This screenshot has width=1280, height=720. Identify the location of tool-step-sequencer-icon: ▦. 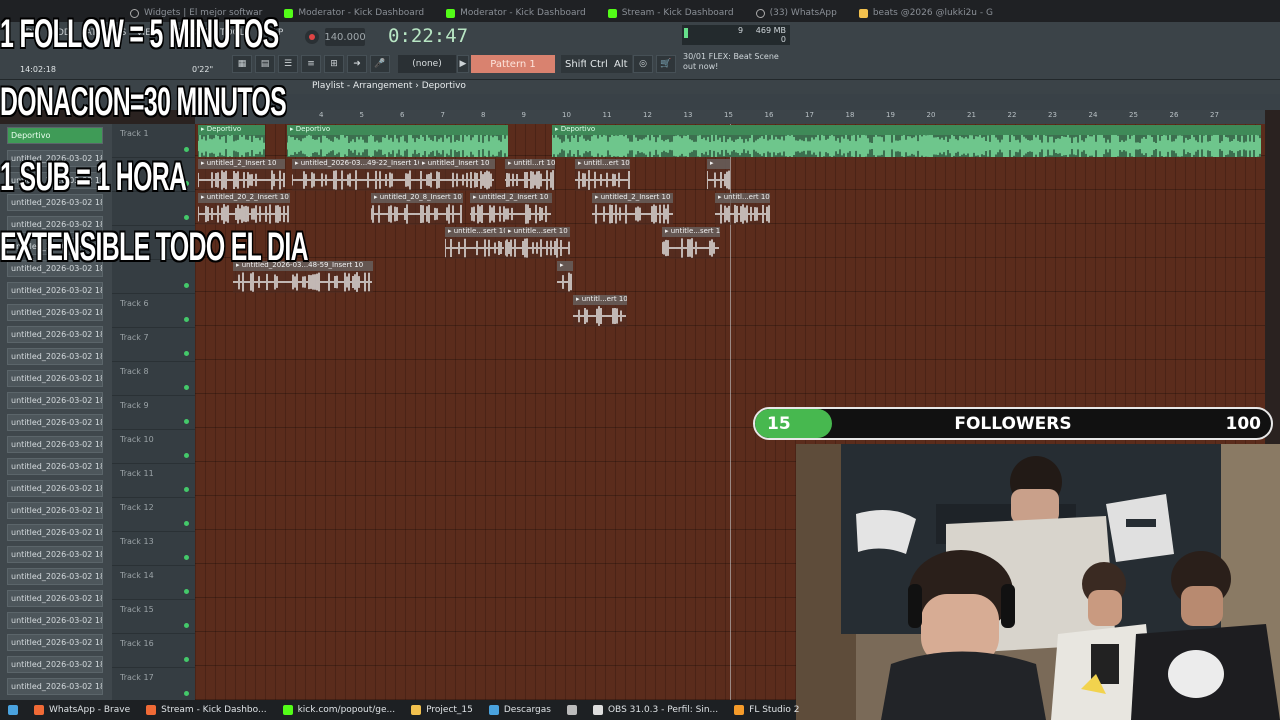
(242, 64).